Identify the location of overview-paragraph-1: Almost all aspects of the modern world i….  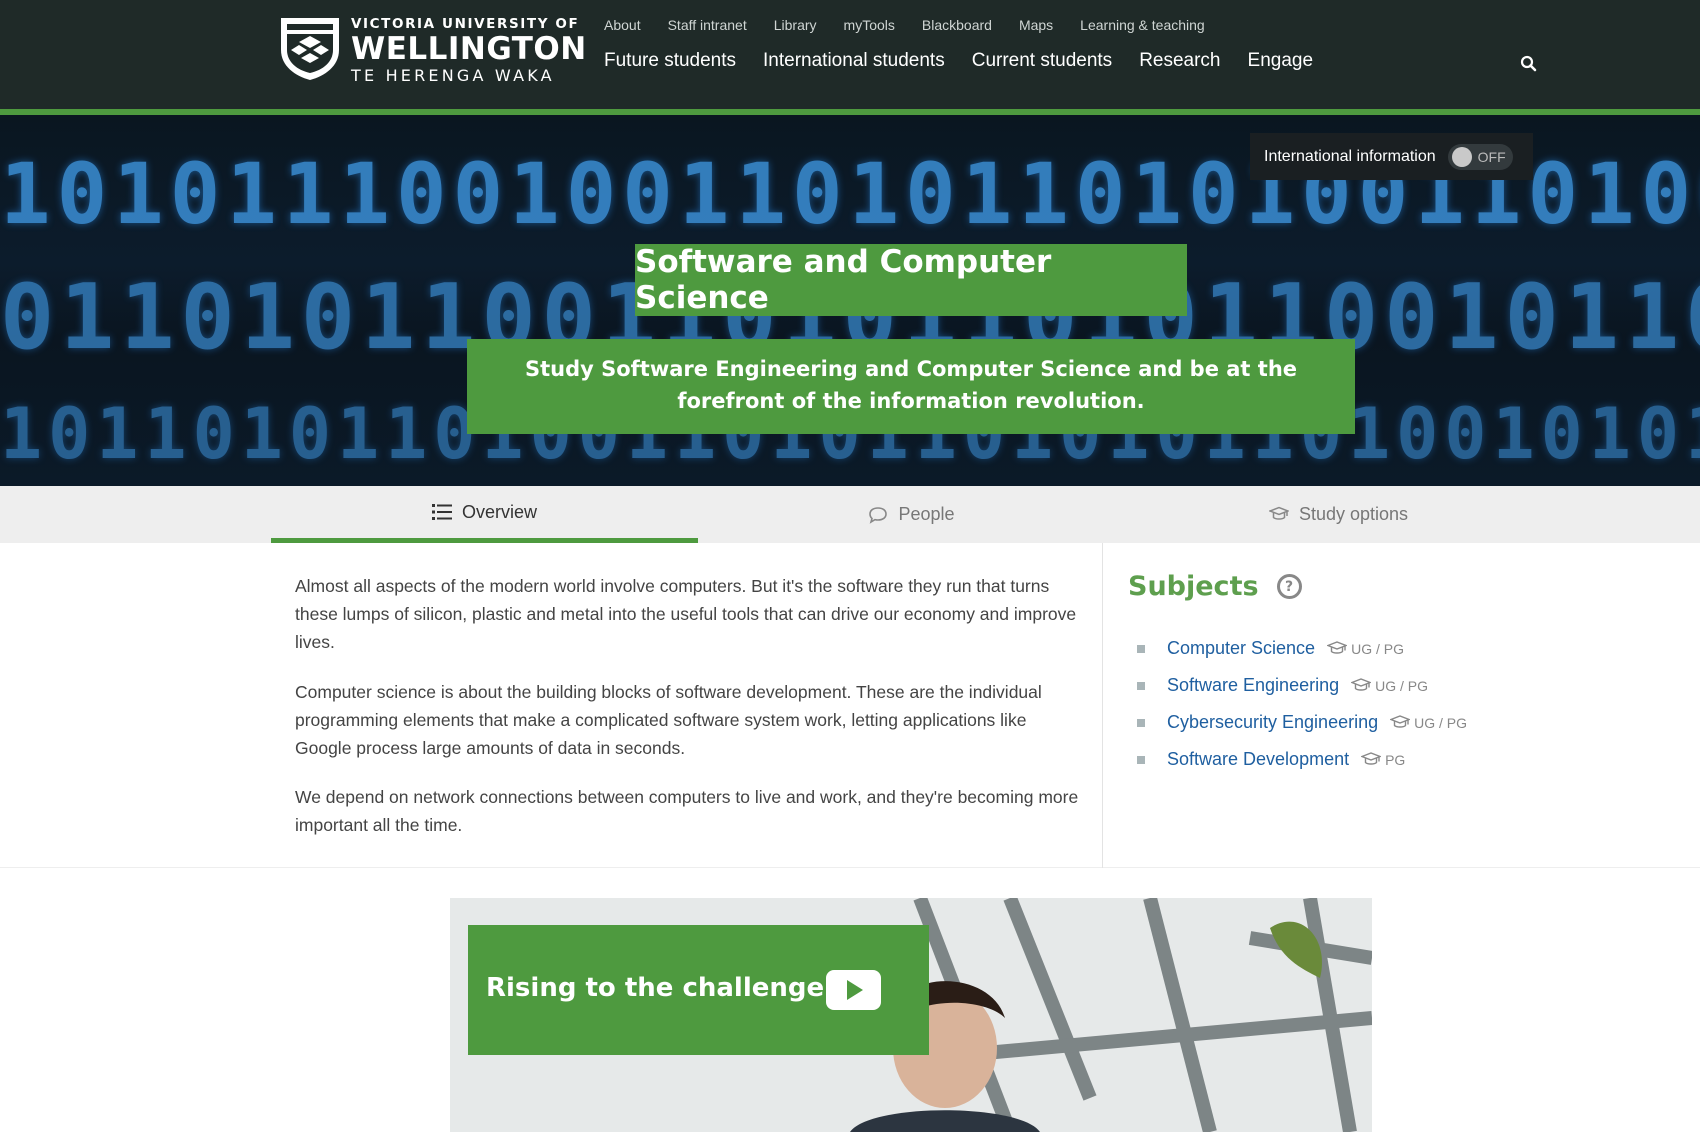
(686, 614).